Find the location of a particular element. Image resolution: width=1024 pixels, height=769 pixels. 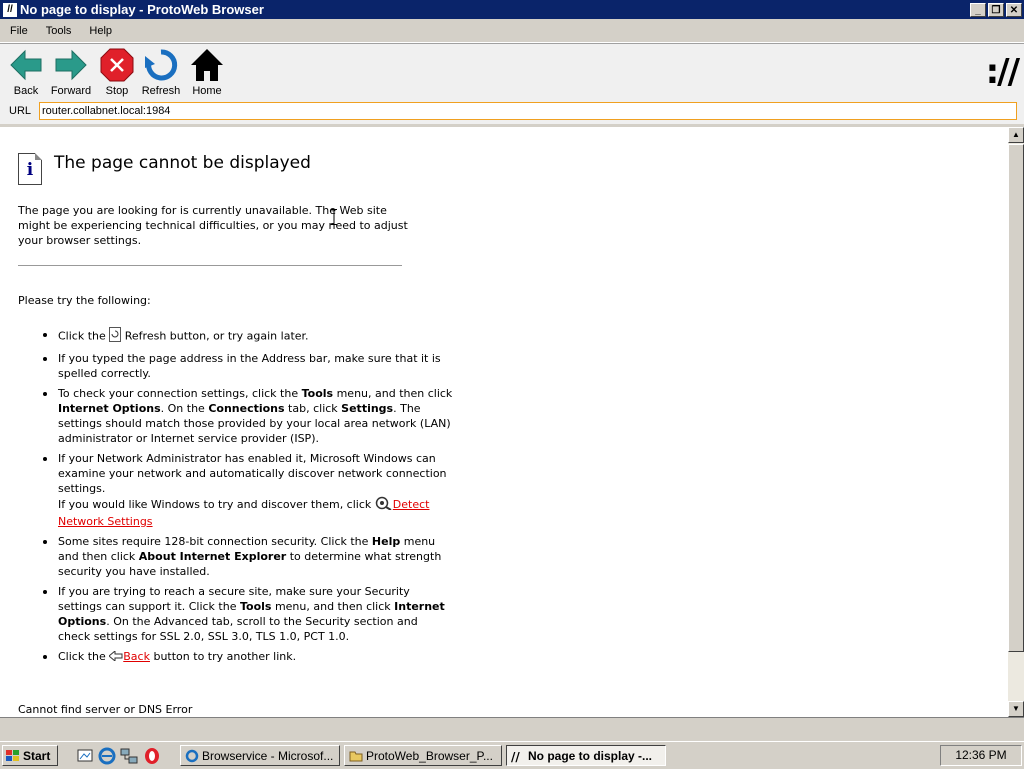

back-label: Back is located at coordinates (26, 91).